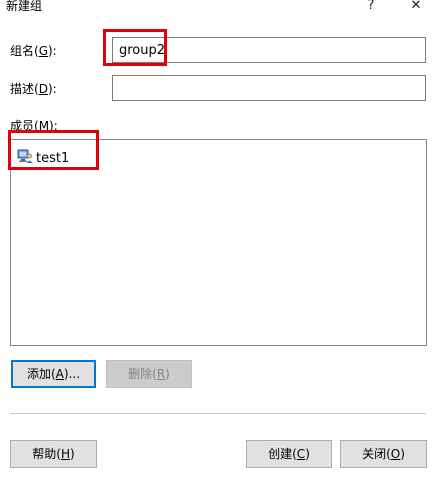  Describe the element at coordinates (269, 88) in the screenshot. I see `description-input` at that location.